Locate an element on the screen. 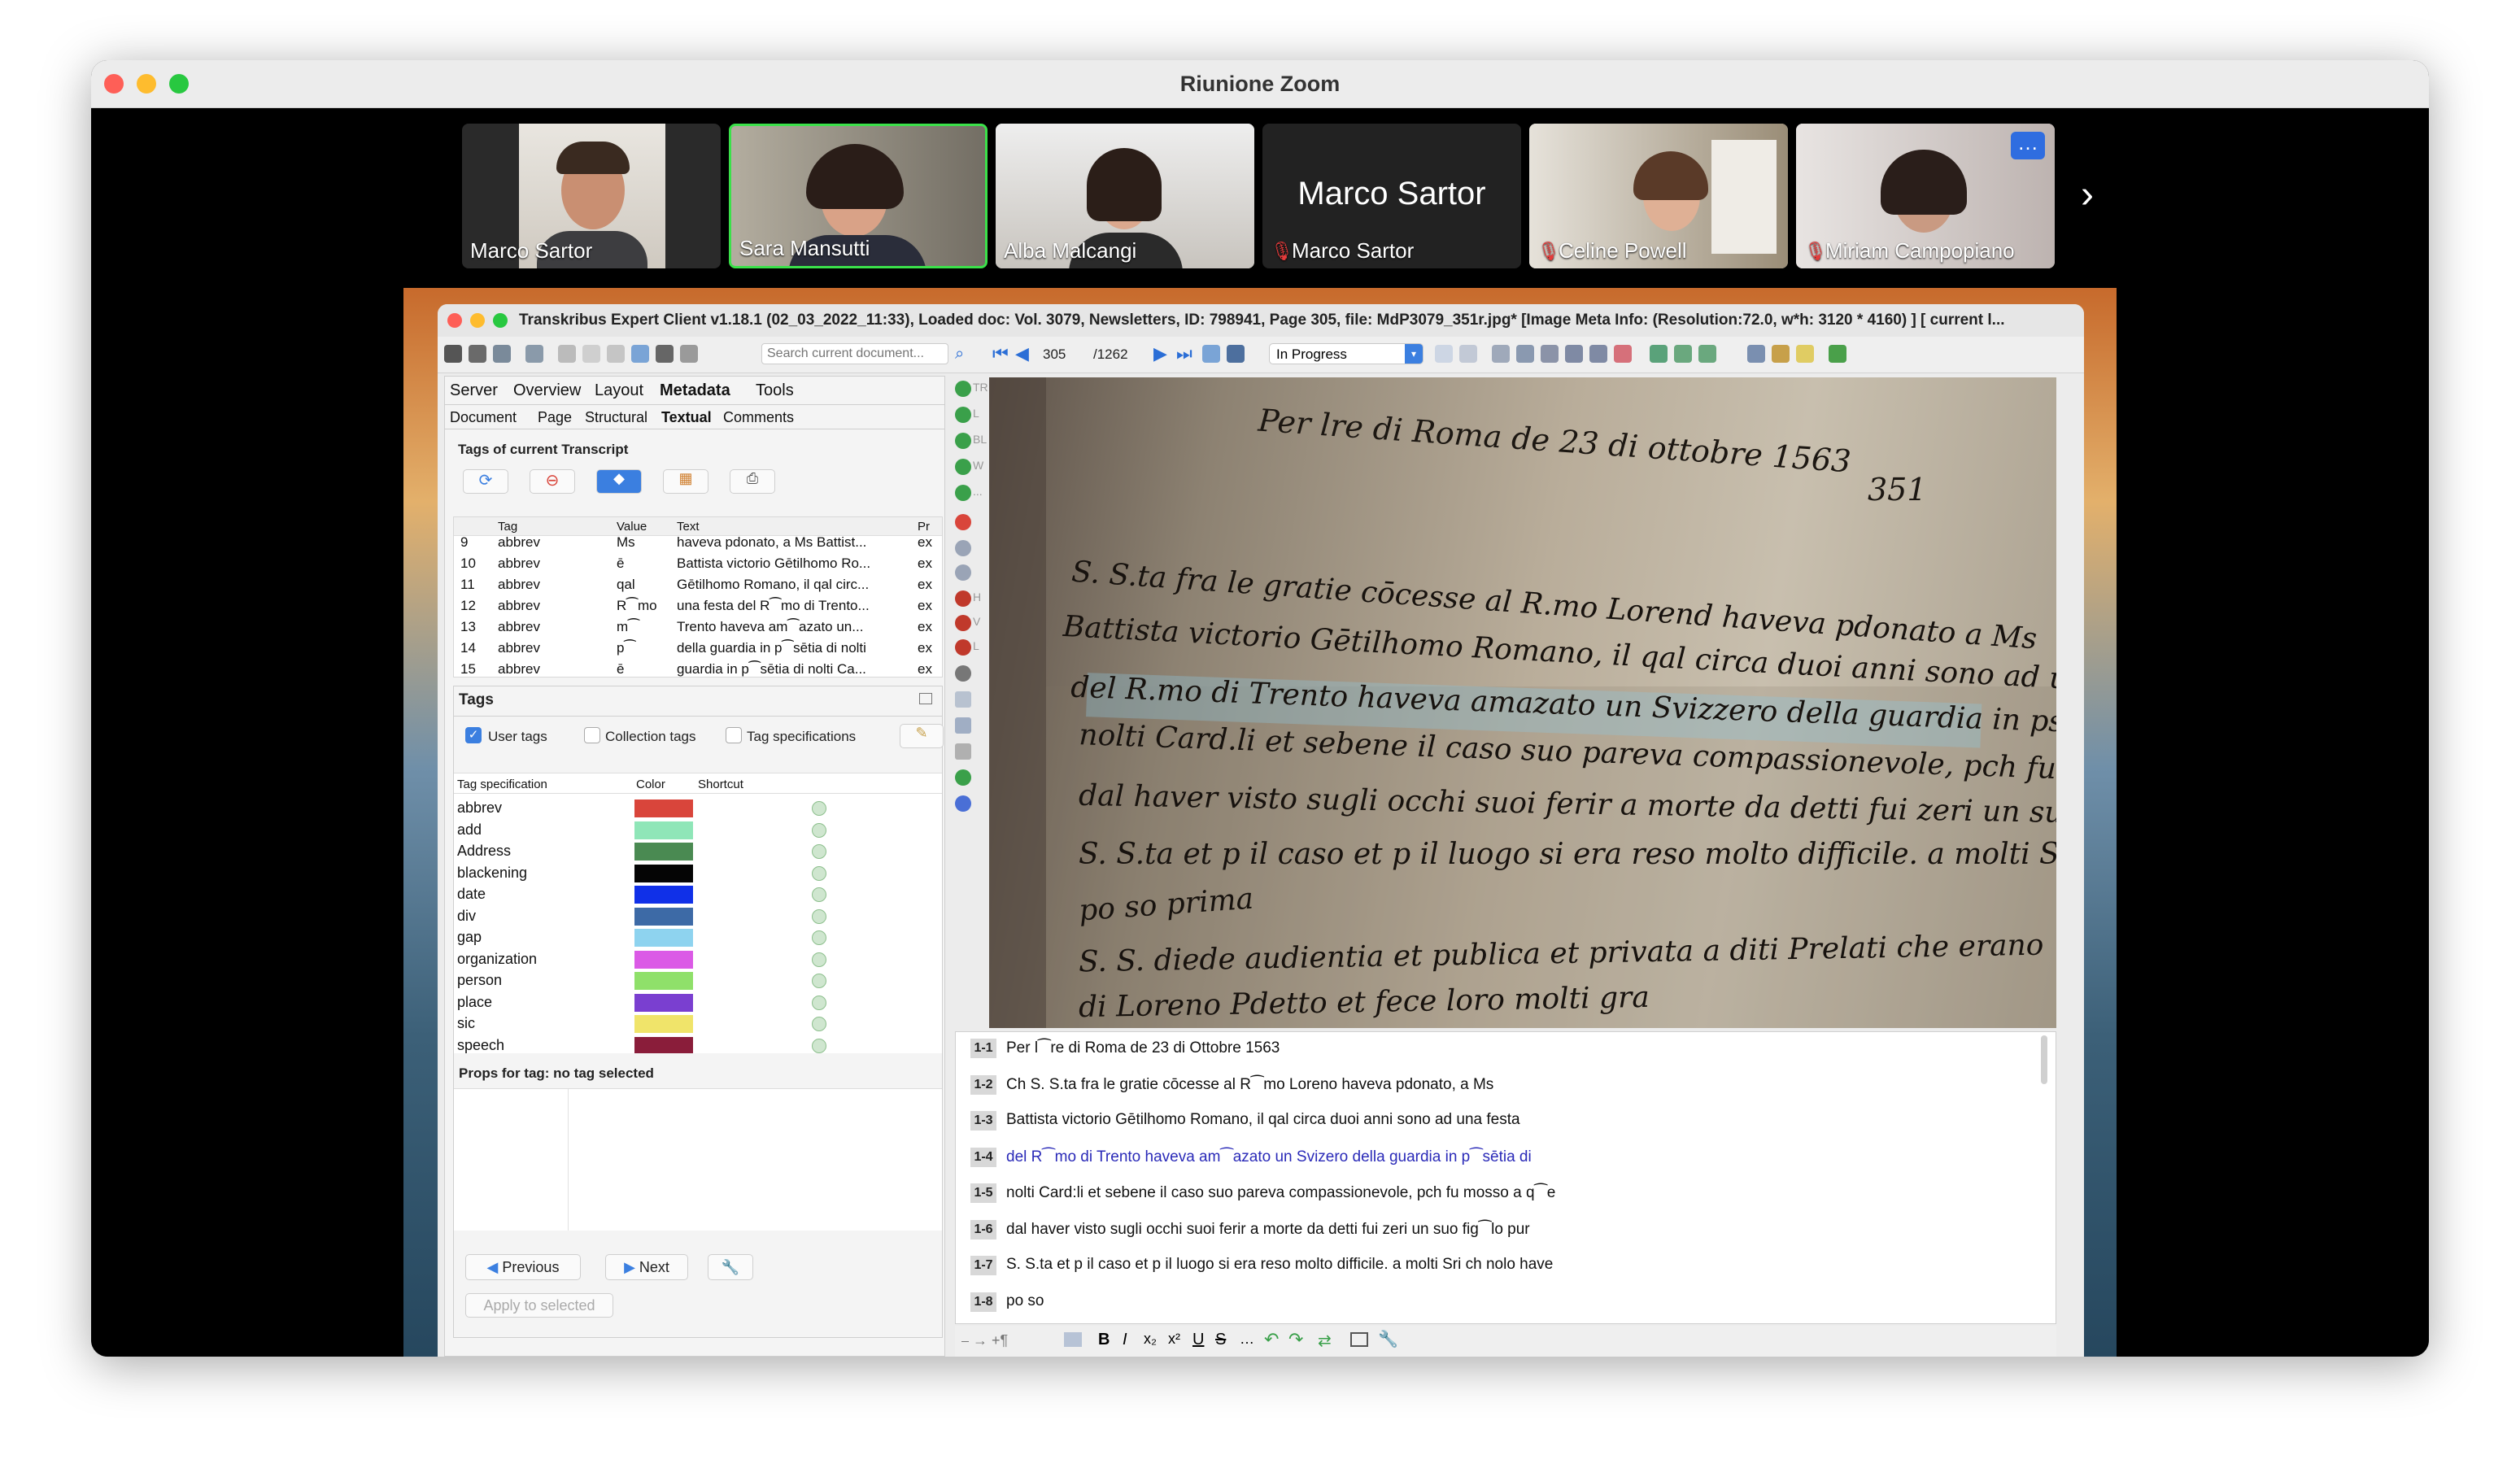  redo-icon: ↷ is located at coordinates (1296, 1339).